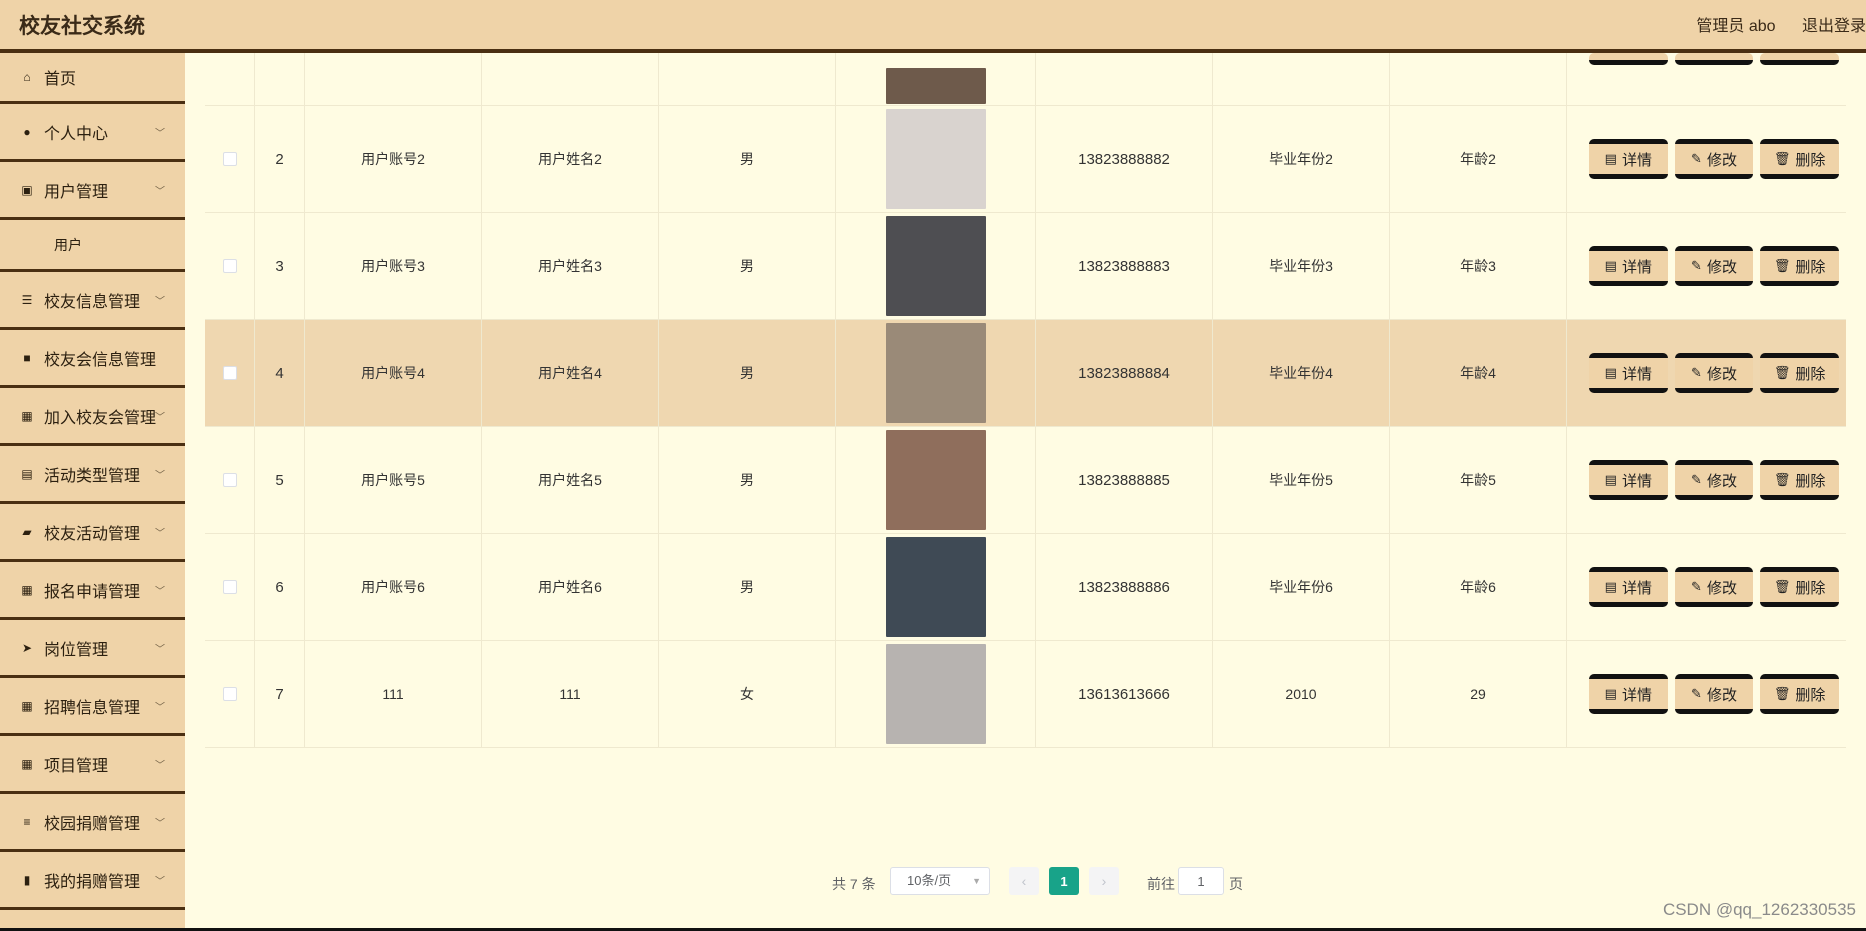 This screenshot has width=1866, height=931. Describe the element at coordinates (92, 881) in the screenshot. I see `sidebar-item: ▮ 我的捐赠管理 ﹀` at that location.